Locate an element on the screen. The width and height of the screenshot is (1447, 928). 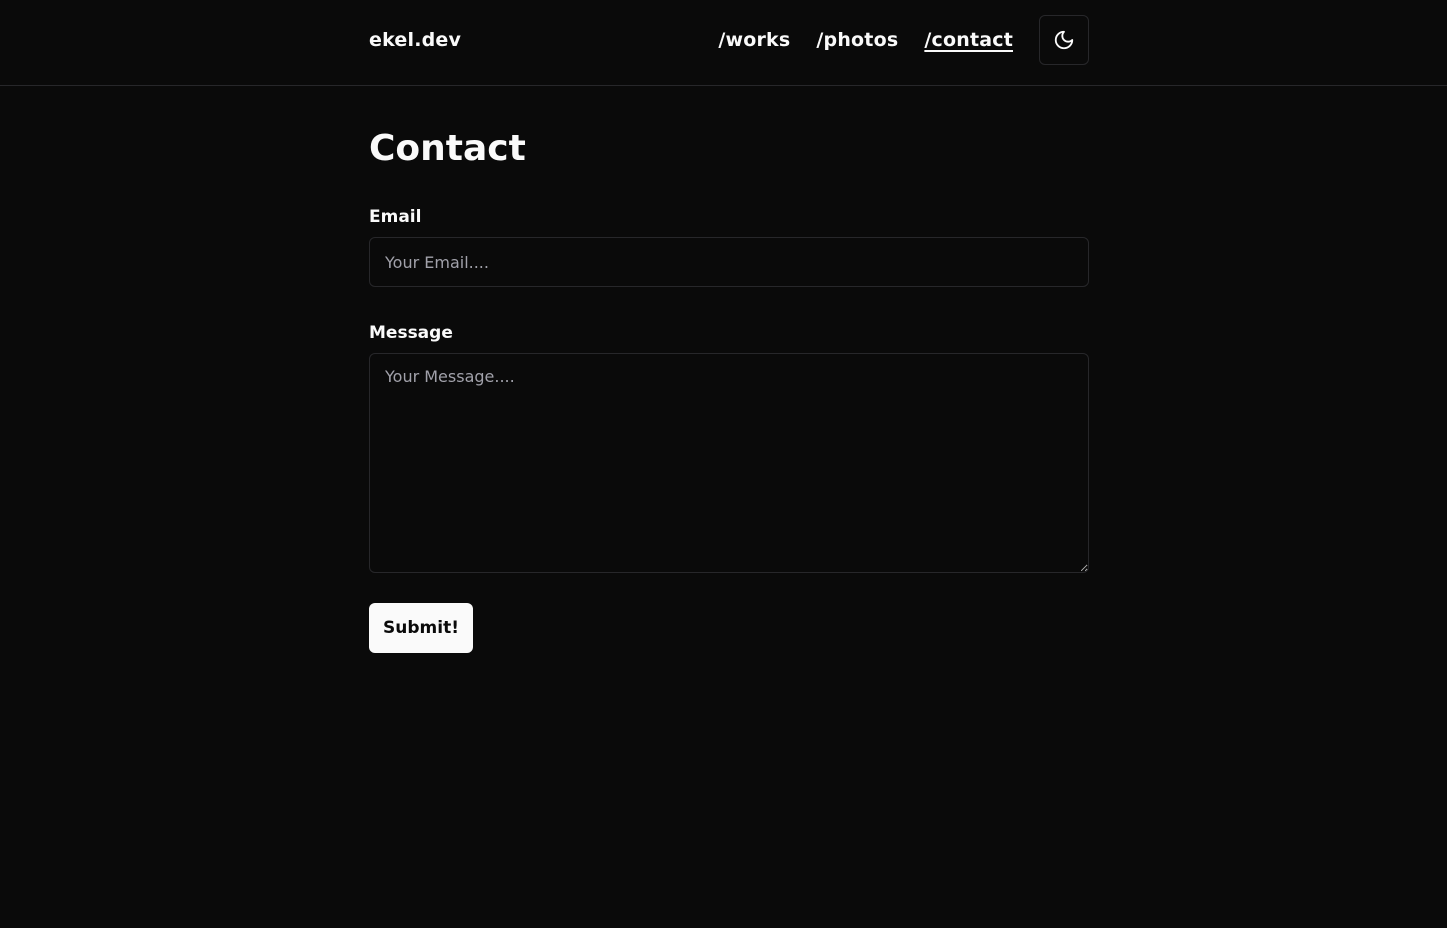
theme-toggle-button is located at coordinates (1064, 40).